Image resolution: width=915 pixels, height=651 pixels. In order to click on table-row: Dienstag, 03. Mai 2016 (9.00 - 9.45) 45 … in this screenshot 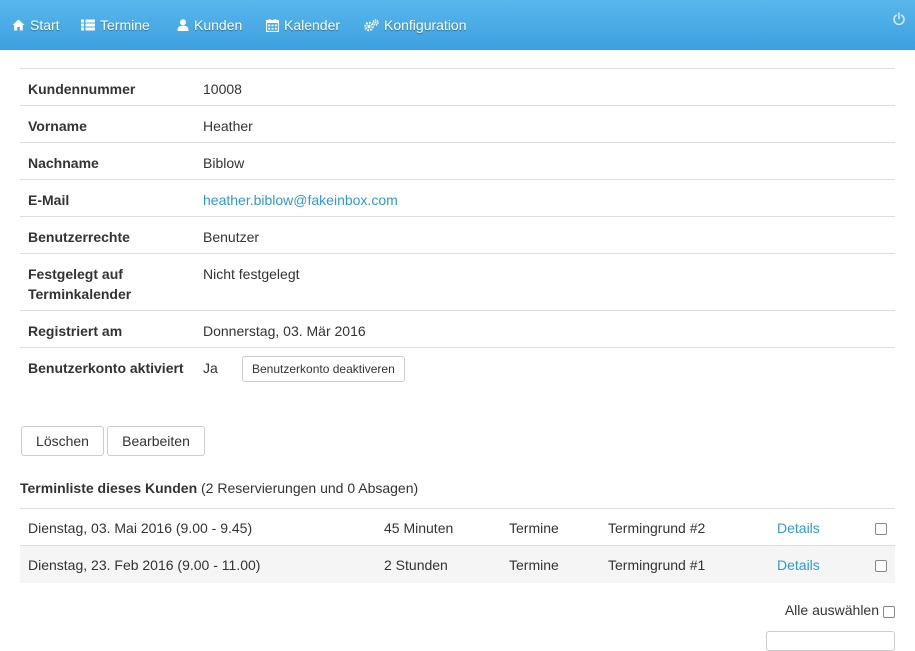, I will do `click(457, 527)`.